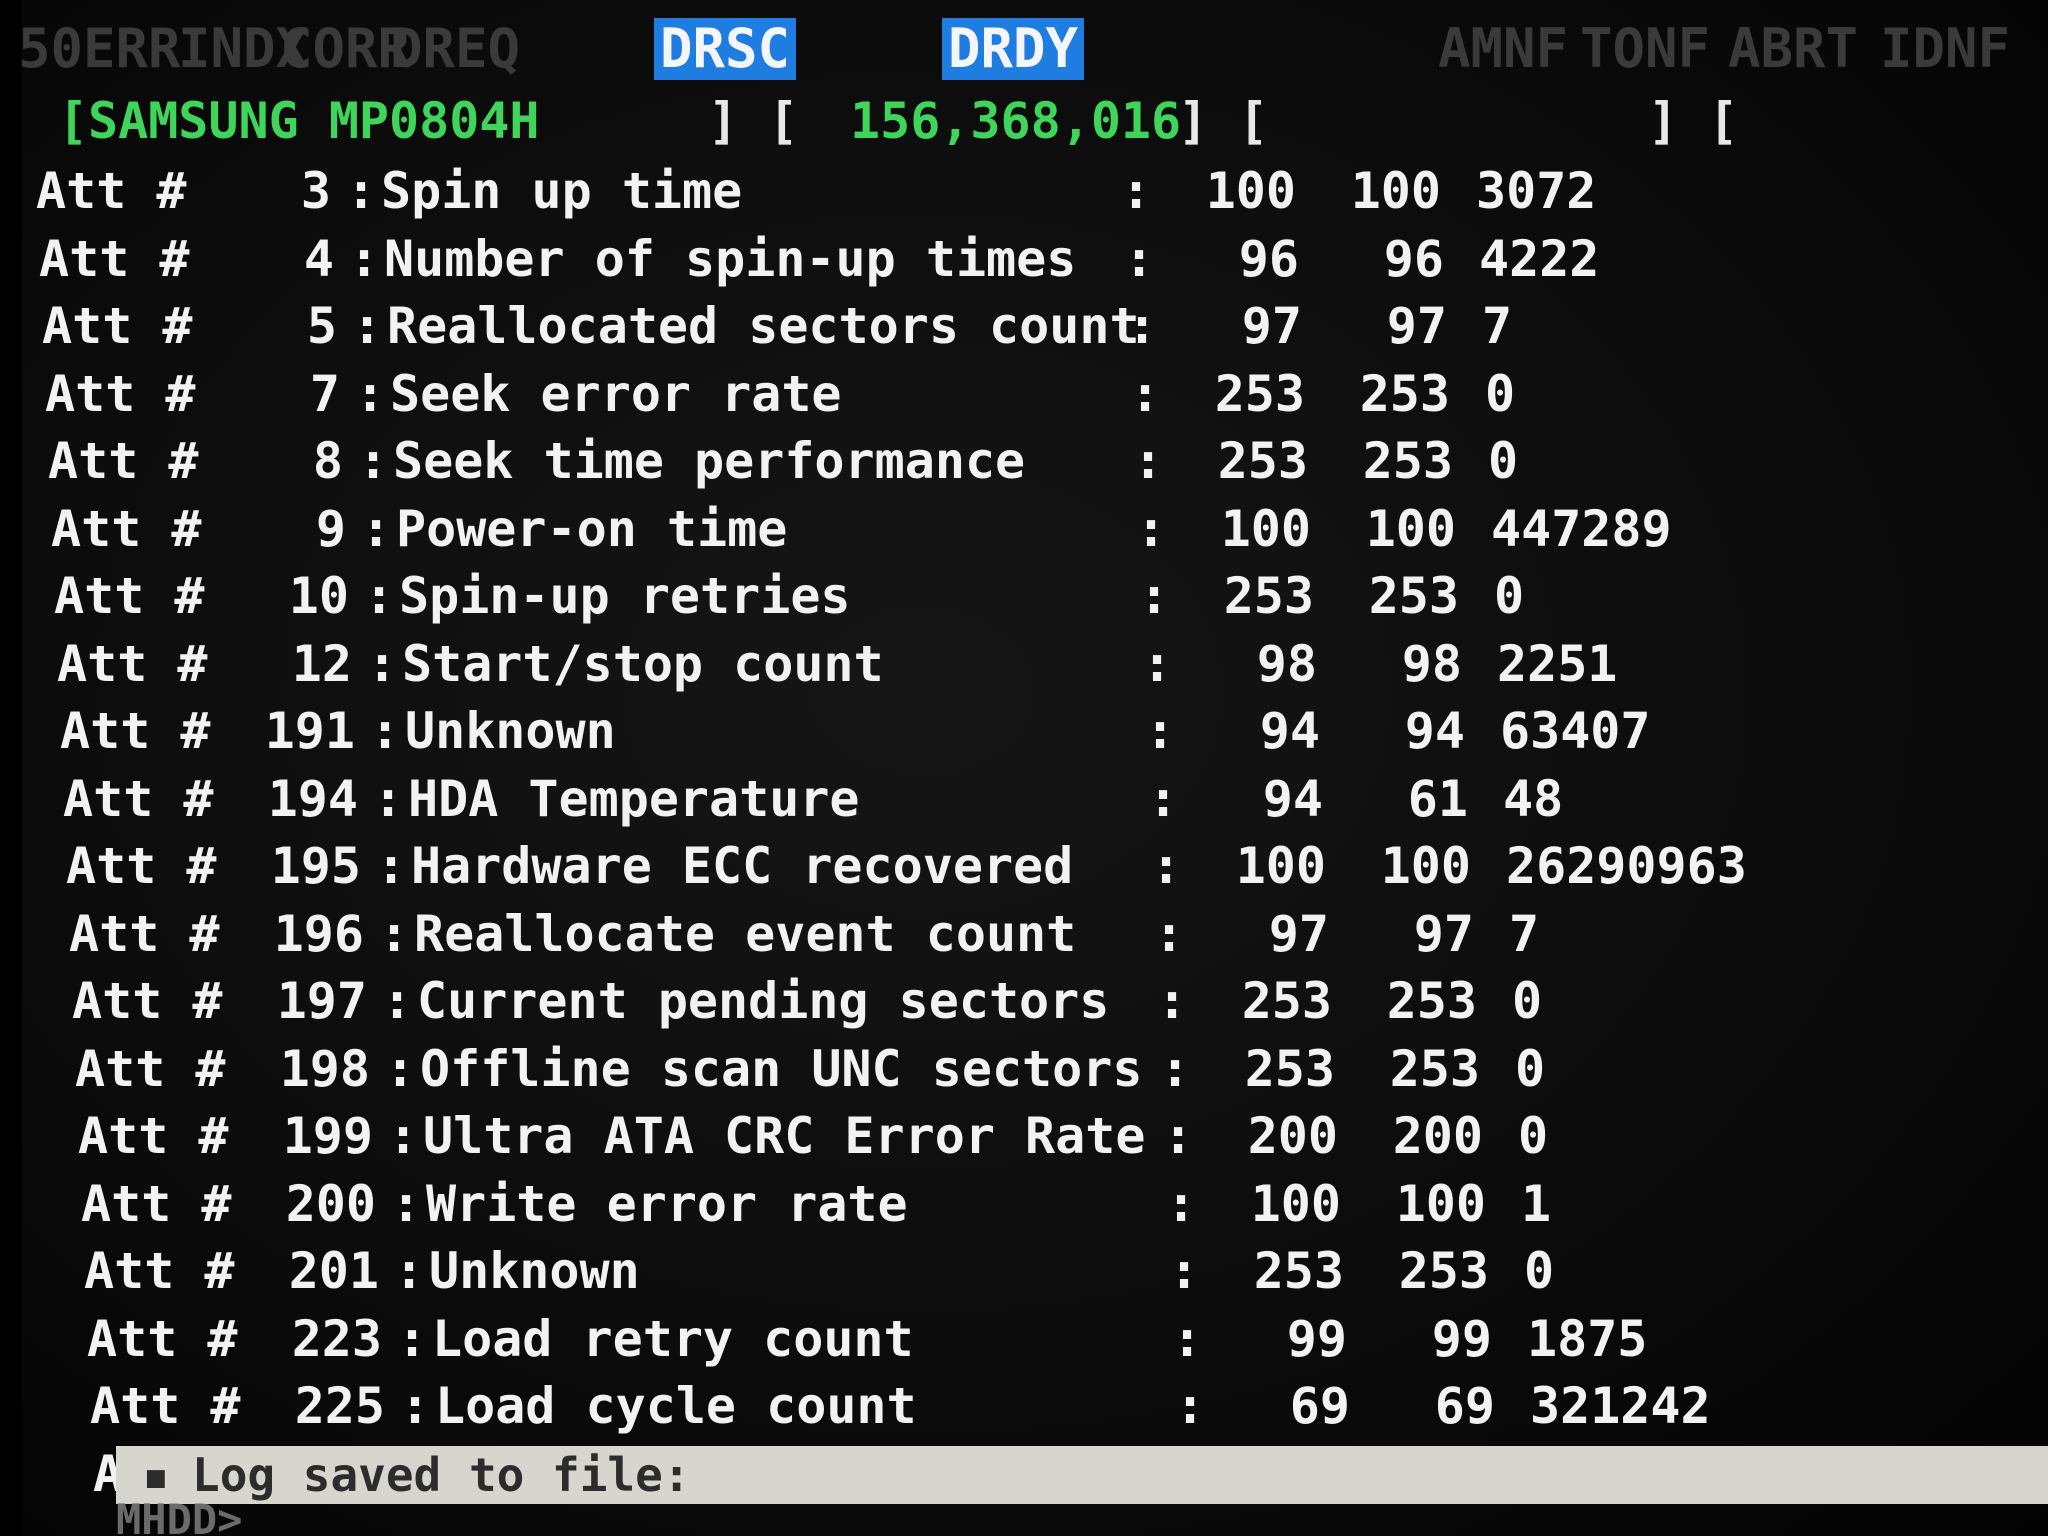 The width and height of the screenshot is (2048, 1536). What do you see at coordinates (899, 800) in the screenshot?
I see `table-row: Att #194: HDA Temperature:94 61 48` at bounding box center [899, 800].